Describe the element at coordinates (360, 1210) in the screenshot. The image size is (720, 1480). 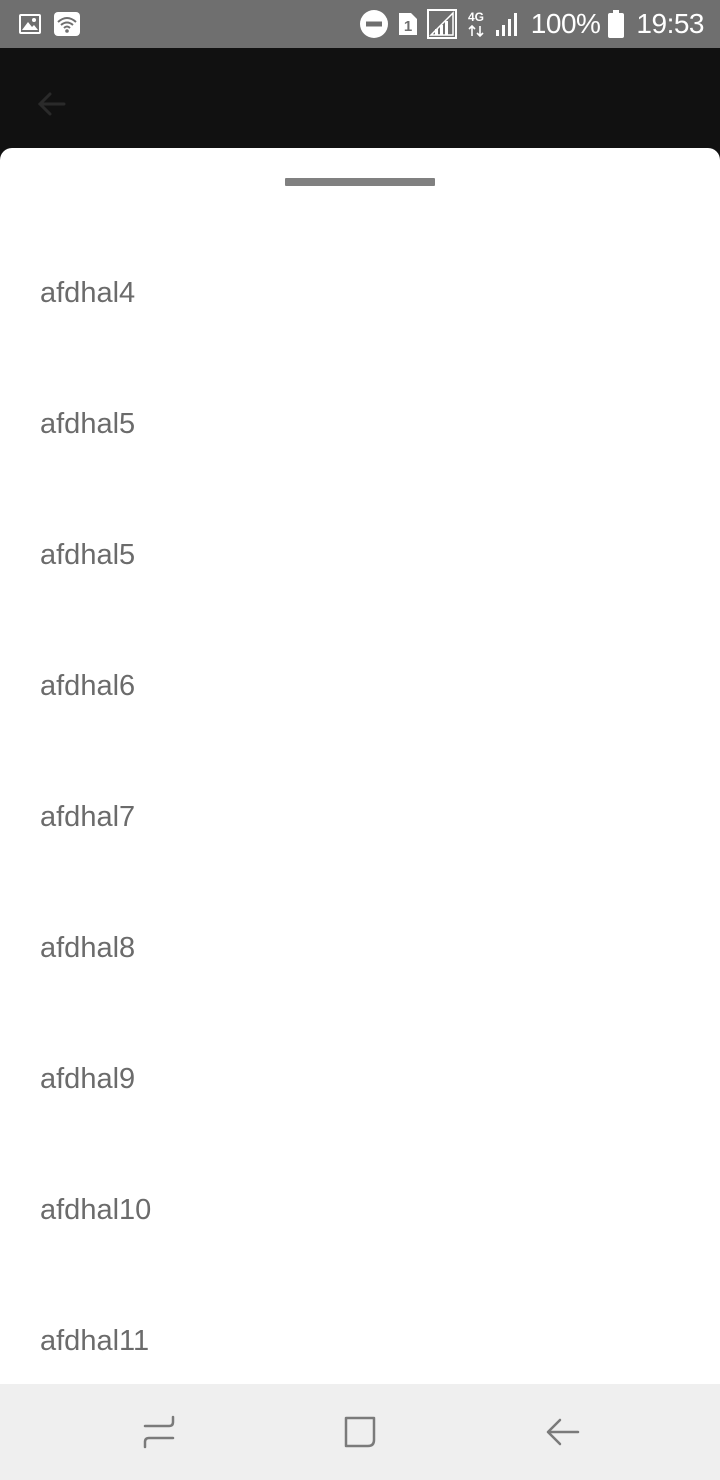
I see `list-item: afdhal10` at that location.